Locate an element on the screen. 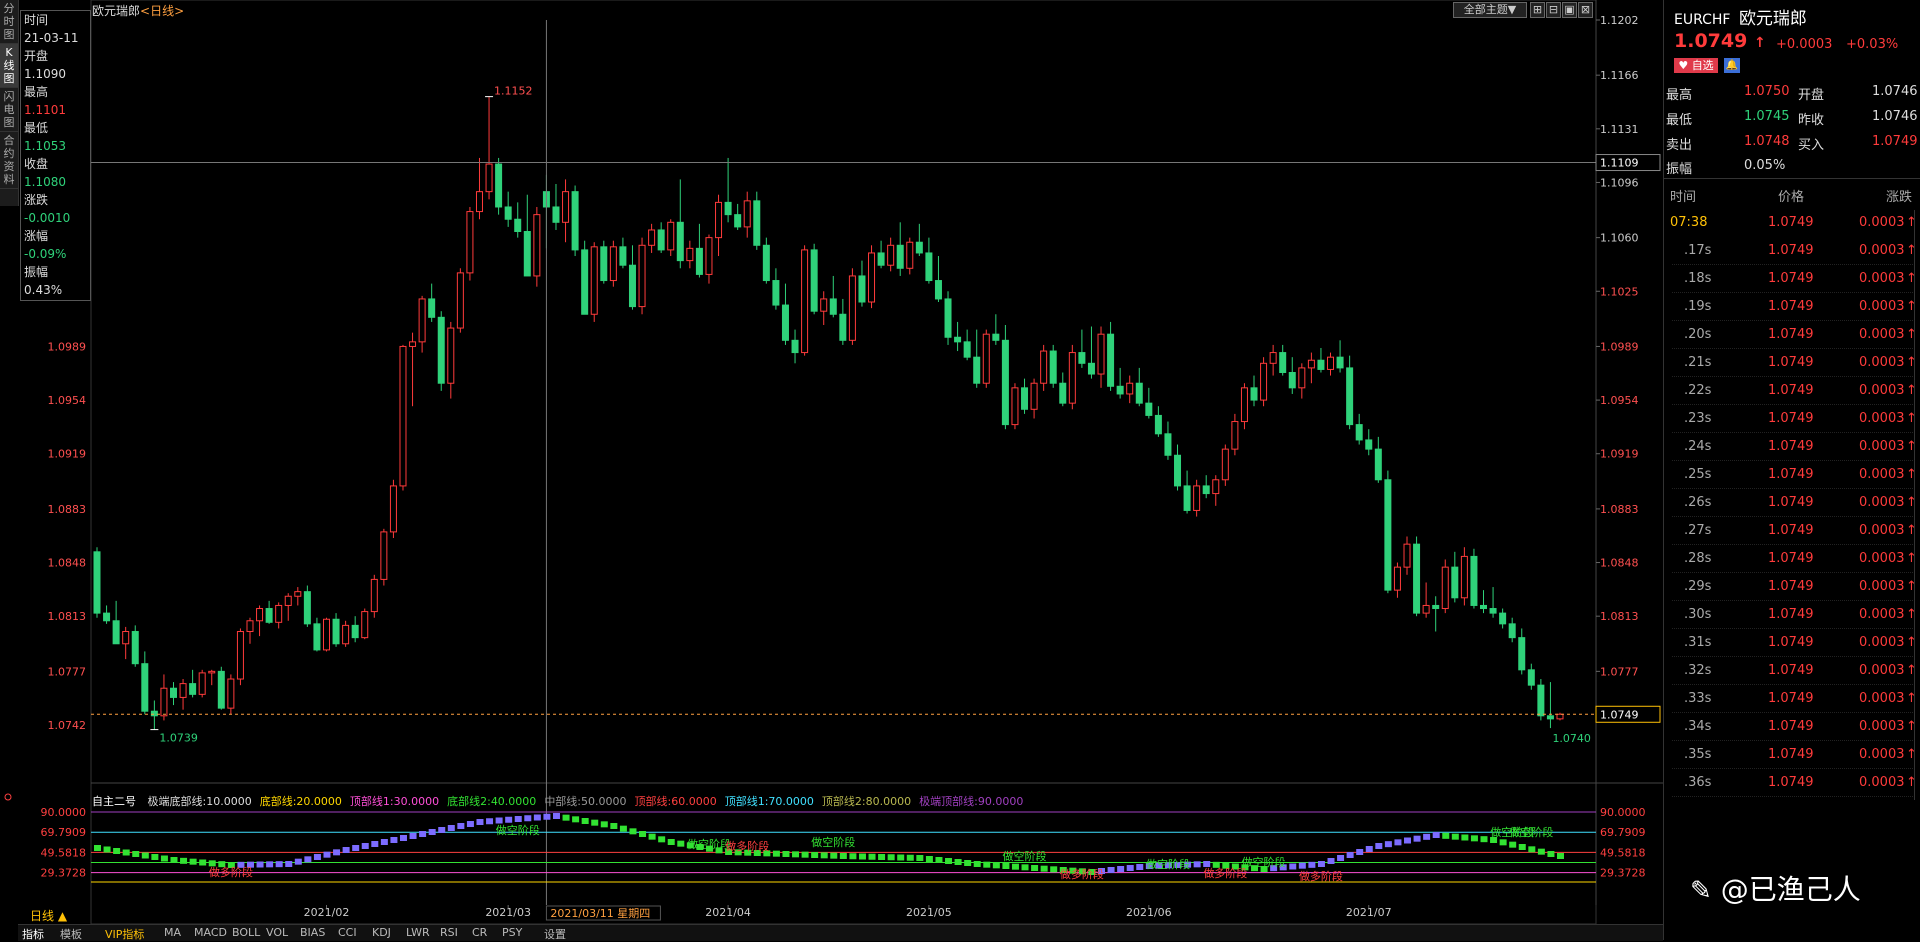  label-low: 最低 is located at coordinates (1679, 120).